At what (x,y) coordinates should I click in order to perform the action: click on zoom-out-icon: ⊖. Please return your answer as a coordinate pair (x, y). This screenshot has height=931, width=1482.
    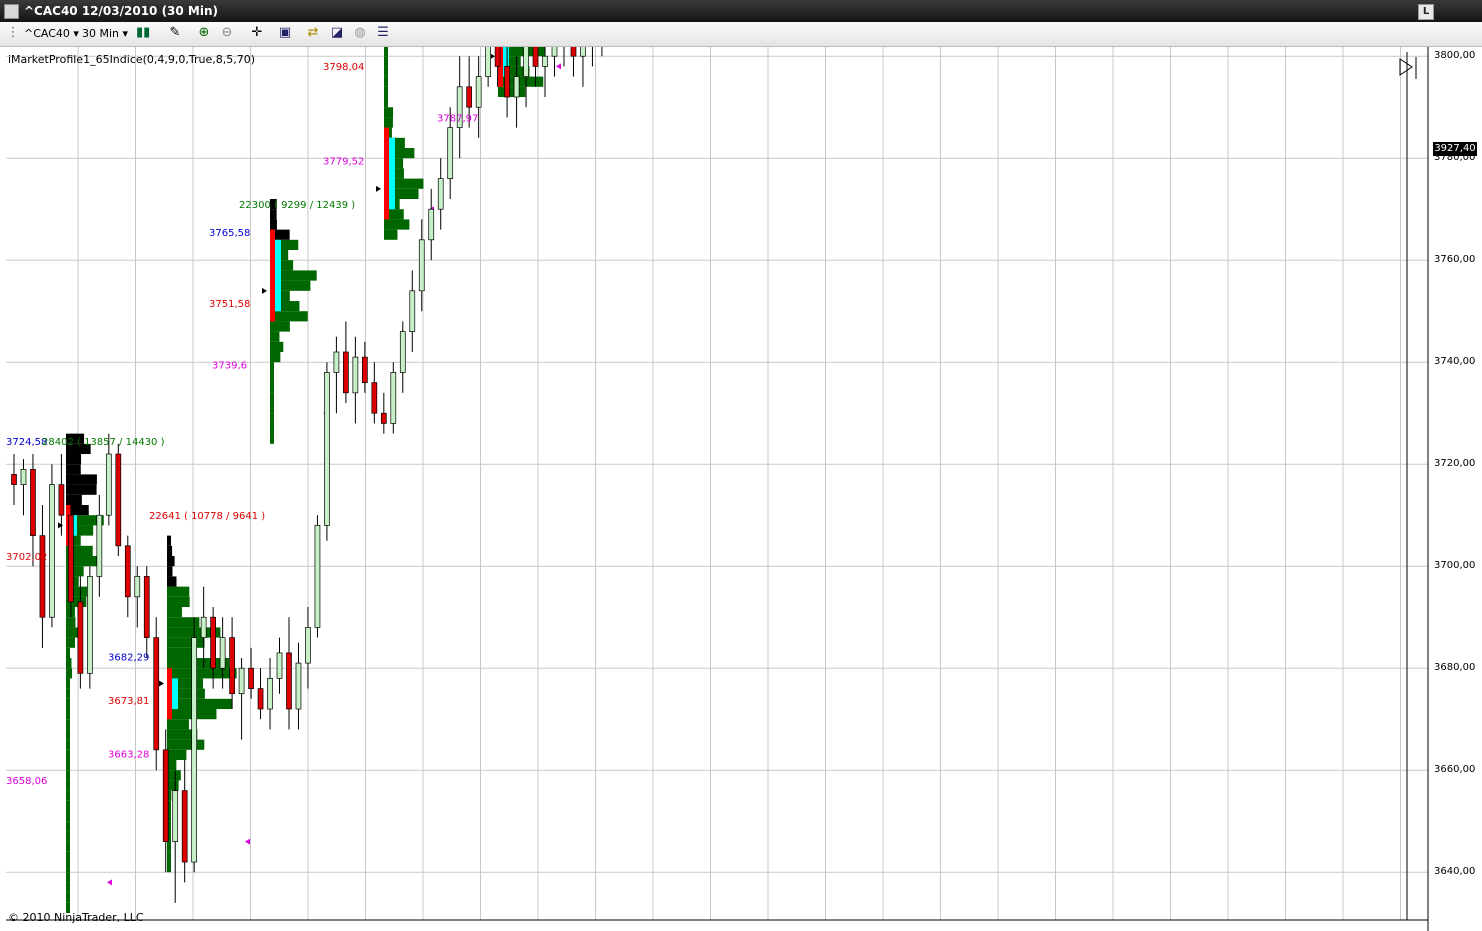
    Looking at the image, I should click on (227, 33).